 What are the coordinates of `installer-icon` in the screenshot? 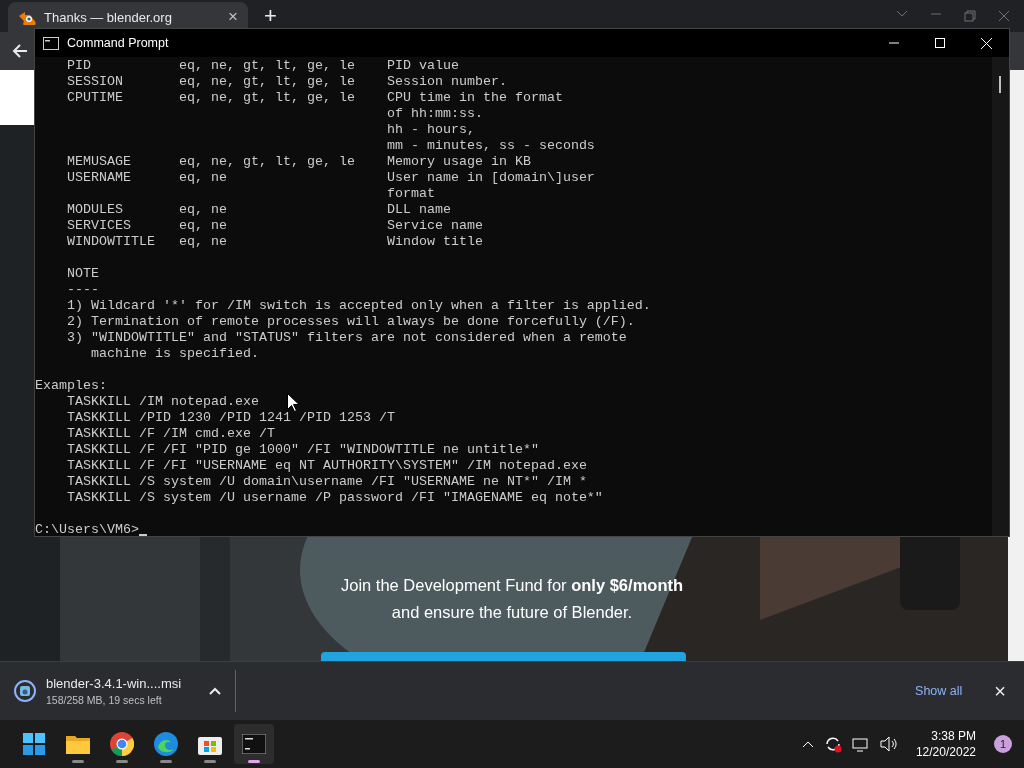 It's located at (25, 691).